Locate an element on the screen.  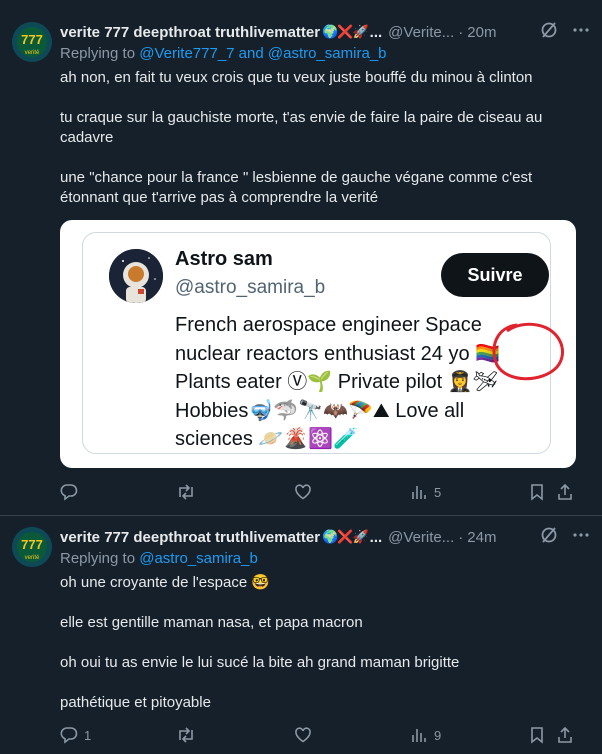
replying-and: and is located at coordinates (251, 53).